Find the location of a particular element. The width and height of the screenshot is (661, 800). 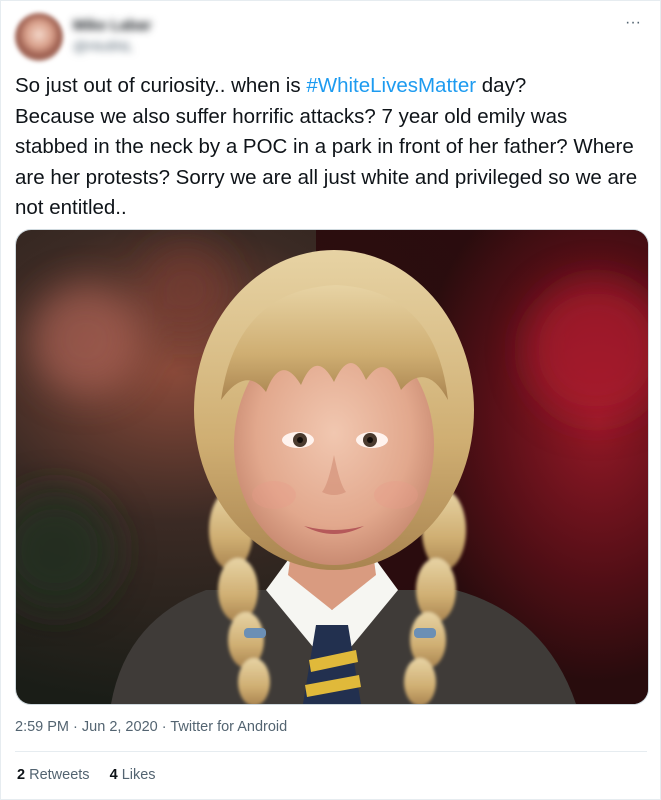

likes-stat: 4 Likes is located at coordinates (133, 775).